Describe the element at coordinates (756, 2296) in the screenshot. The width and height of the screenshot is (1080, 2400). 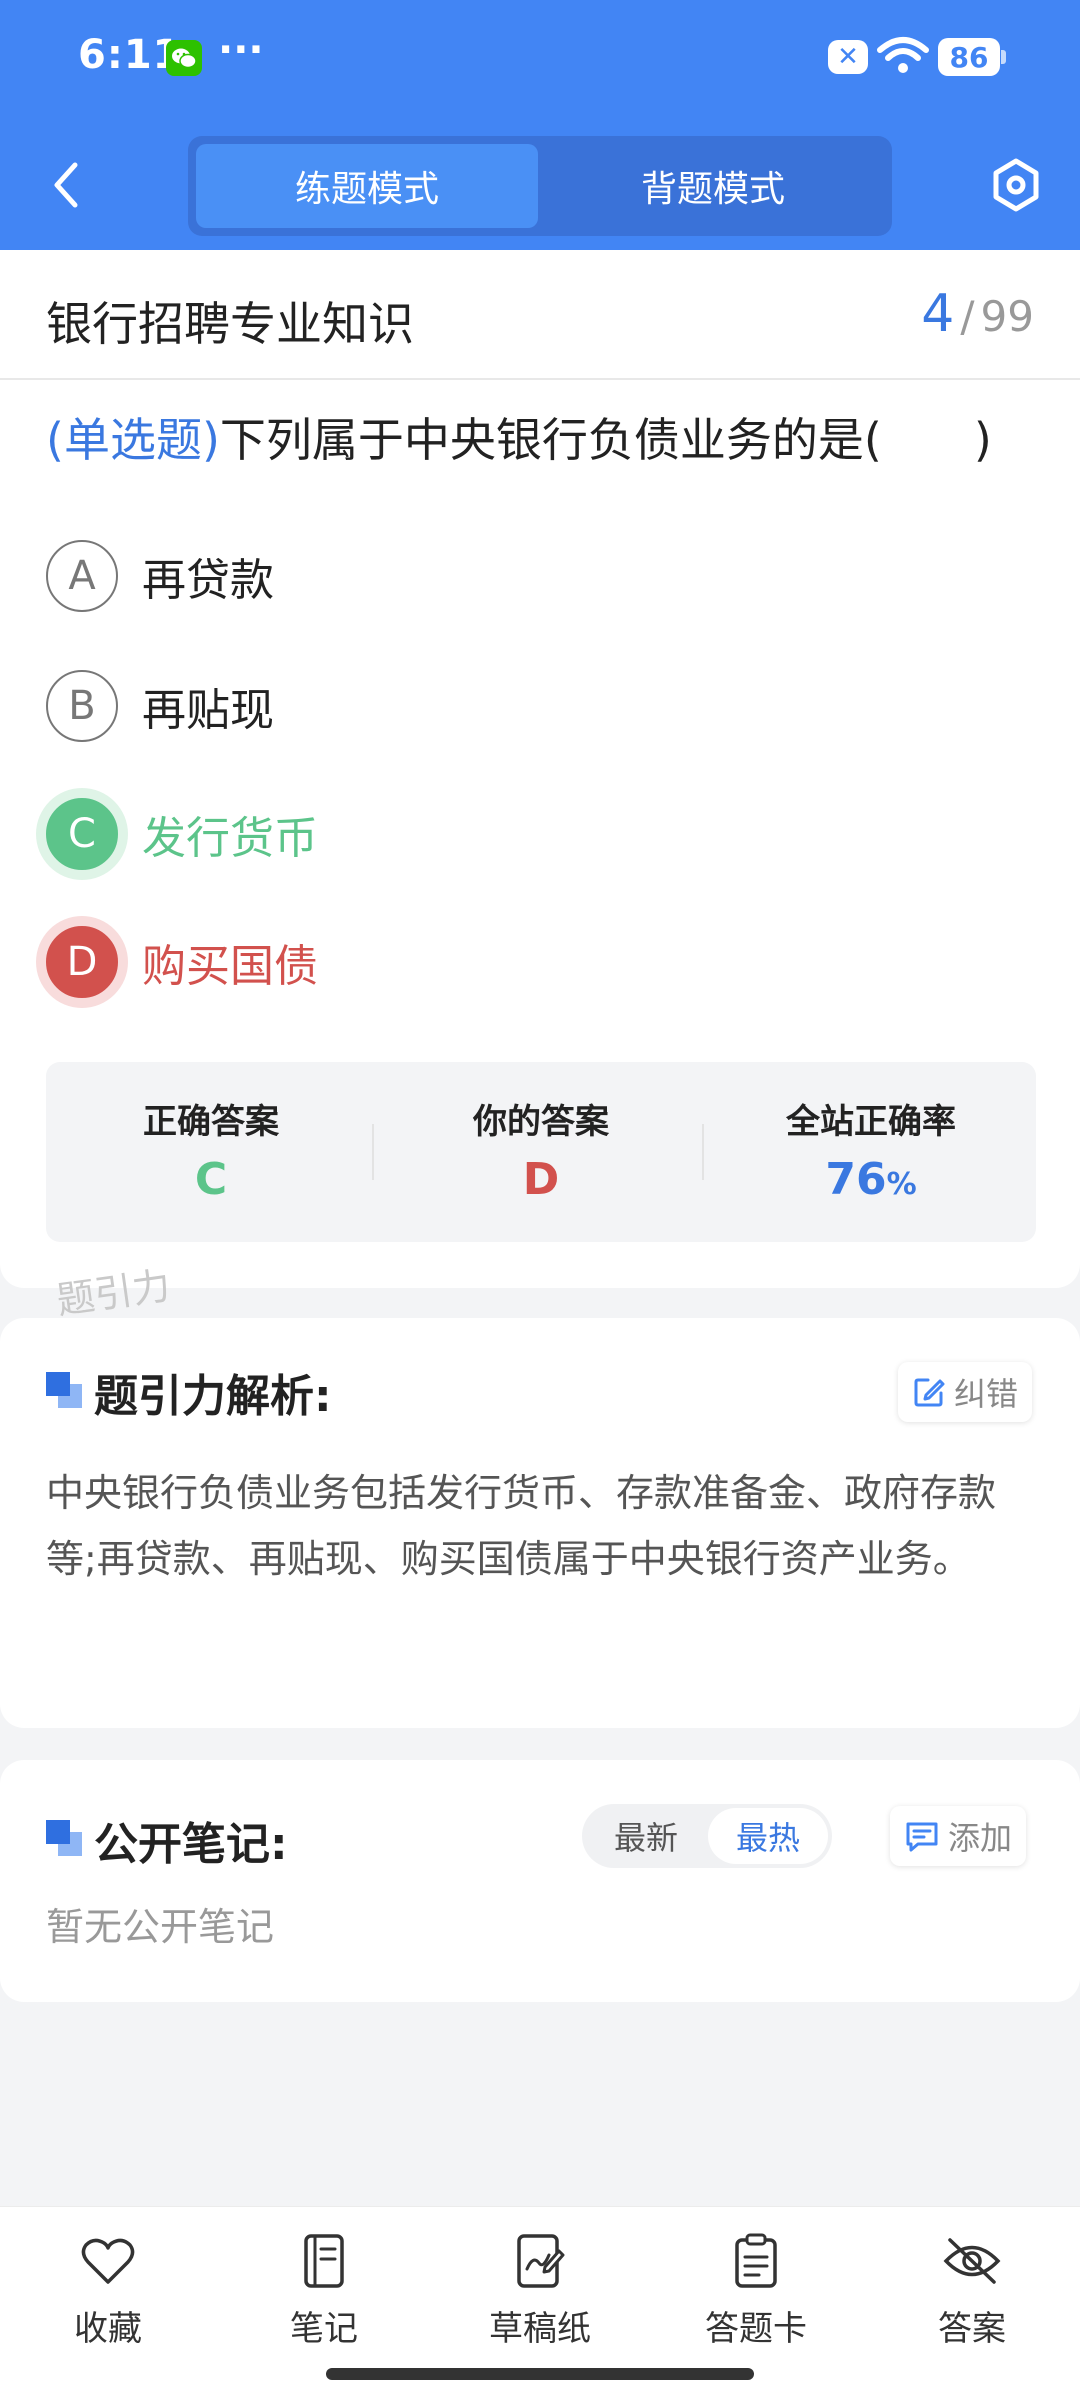
I see `answer-sheet-button: 答题卡` at that location.